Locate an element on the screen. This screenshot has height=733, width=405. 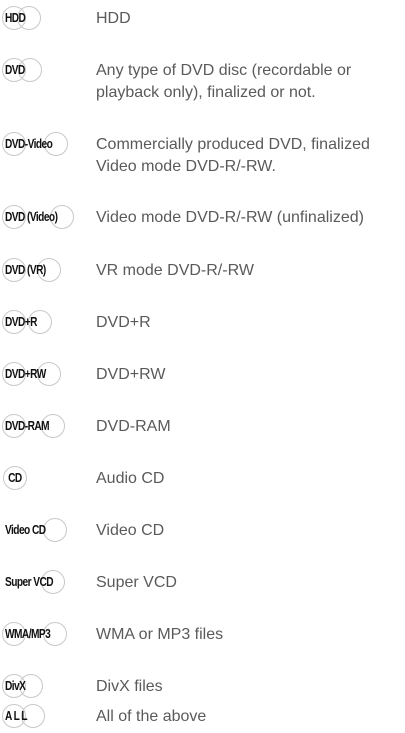
legend-description: VR mode DVD-R/-RW is located at coordinates (175, 270).